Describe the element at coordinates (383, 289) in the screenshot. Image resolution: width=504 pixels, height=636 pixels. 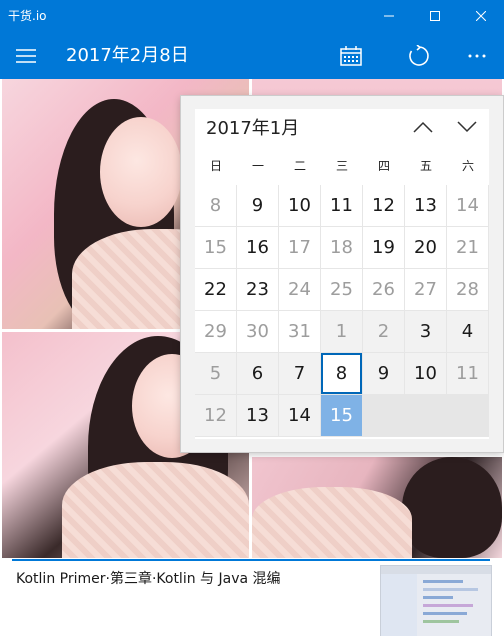
I see `calendar-day: 26` at that location.